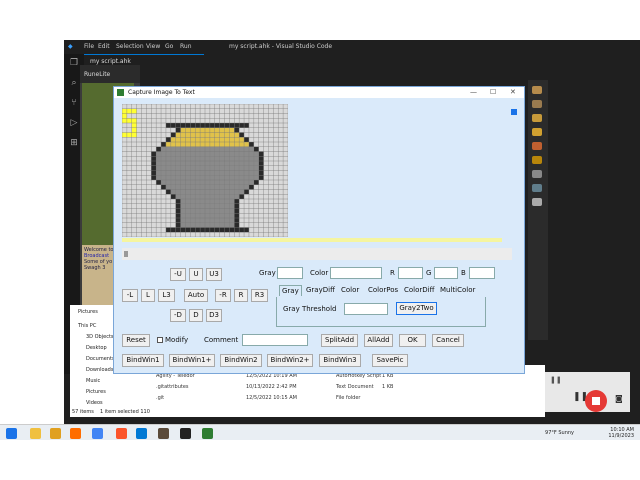 The width and height of the screenshot is (640, 480). Describe the element at coordinates (339, 340) in the screenshot. I see `splitadd-button: SplitAdd` at that location.